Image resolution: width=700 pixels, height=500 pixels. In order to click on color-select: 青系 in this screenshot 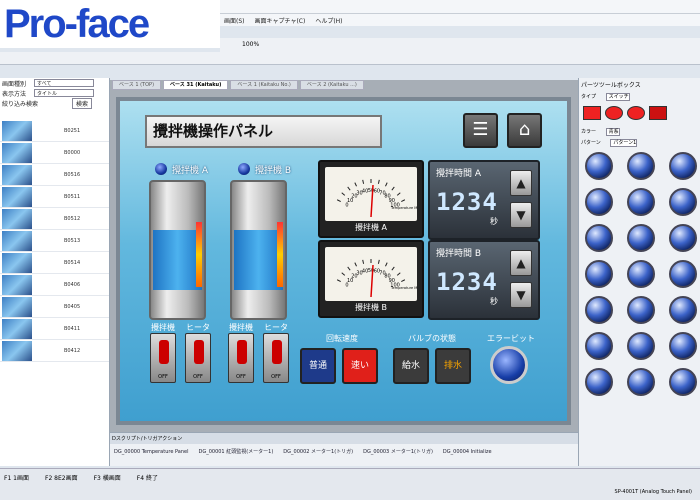, I will do `click(612, 132)`.